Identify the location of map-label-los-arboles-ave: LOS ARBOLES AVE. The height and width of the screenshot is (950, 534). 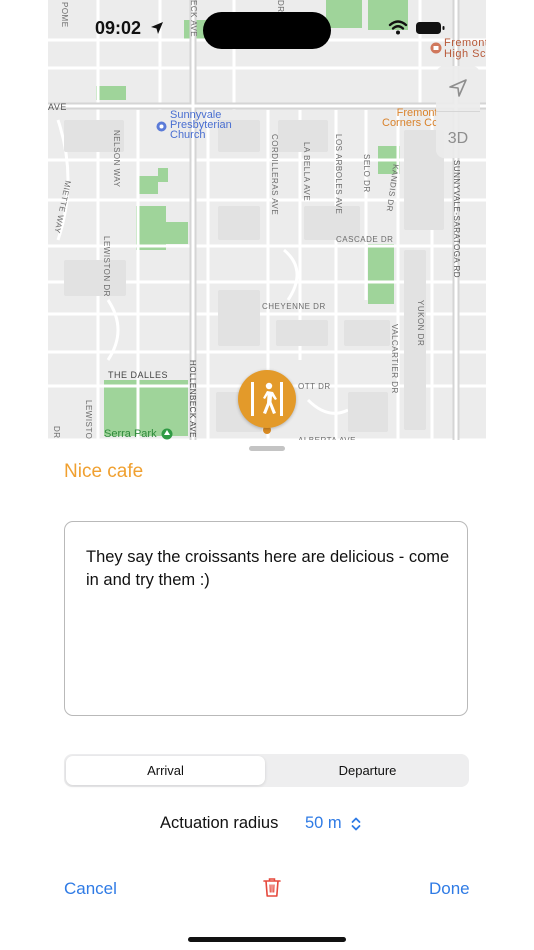
(338, 174).